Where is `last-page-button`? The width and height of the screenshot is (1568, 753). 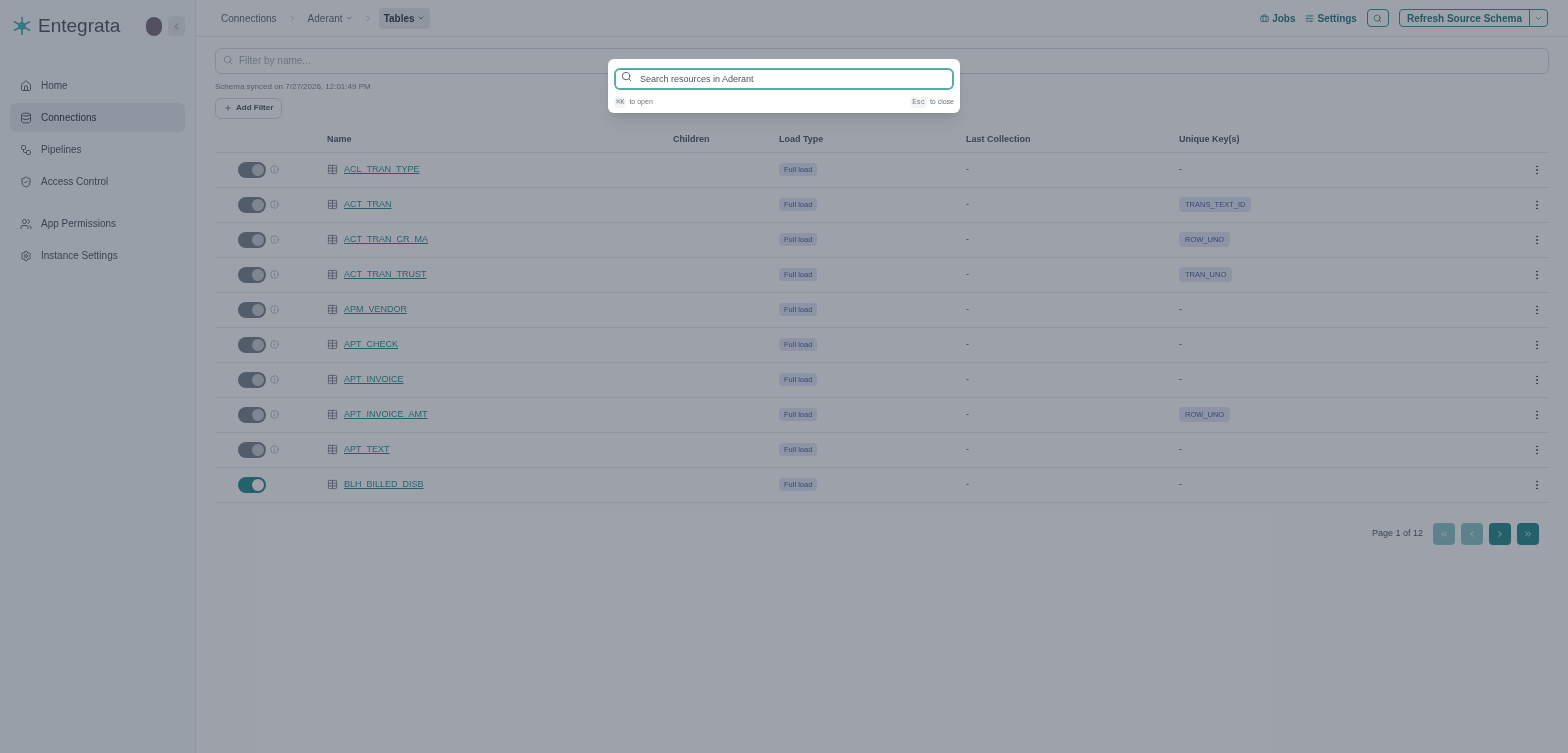 last-page-button is located at coordinates (1528, 533).